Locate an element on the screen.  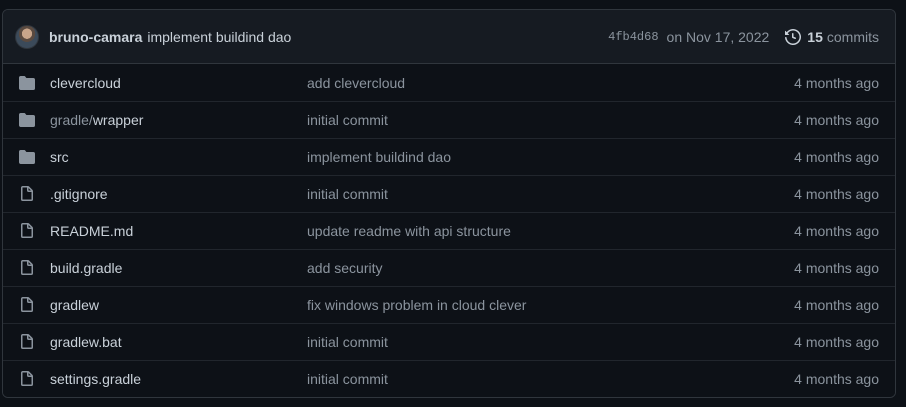
file-row: gradle/wrapper initial commit 4 months ago is located at coordinates (449, 119).